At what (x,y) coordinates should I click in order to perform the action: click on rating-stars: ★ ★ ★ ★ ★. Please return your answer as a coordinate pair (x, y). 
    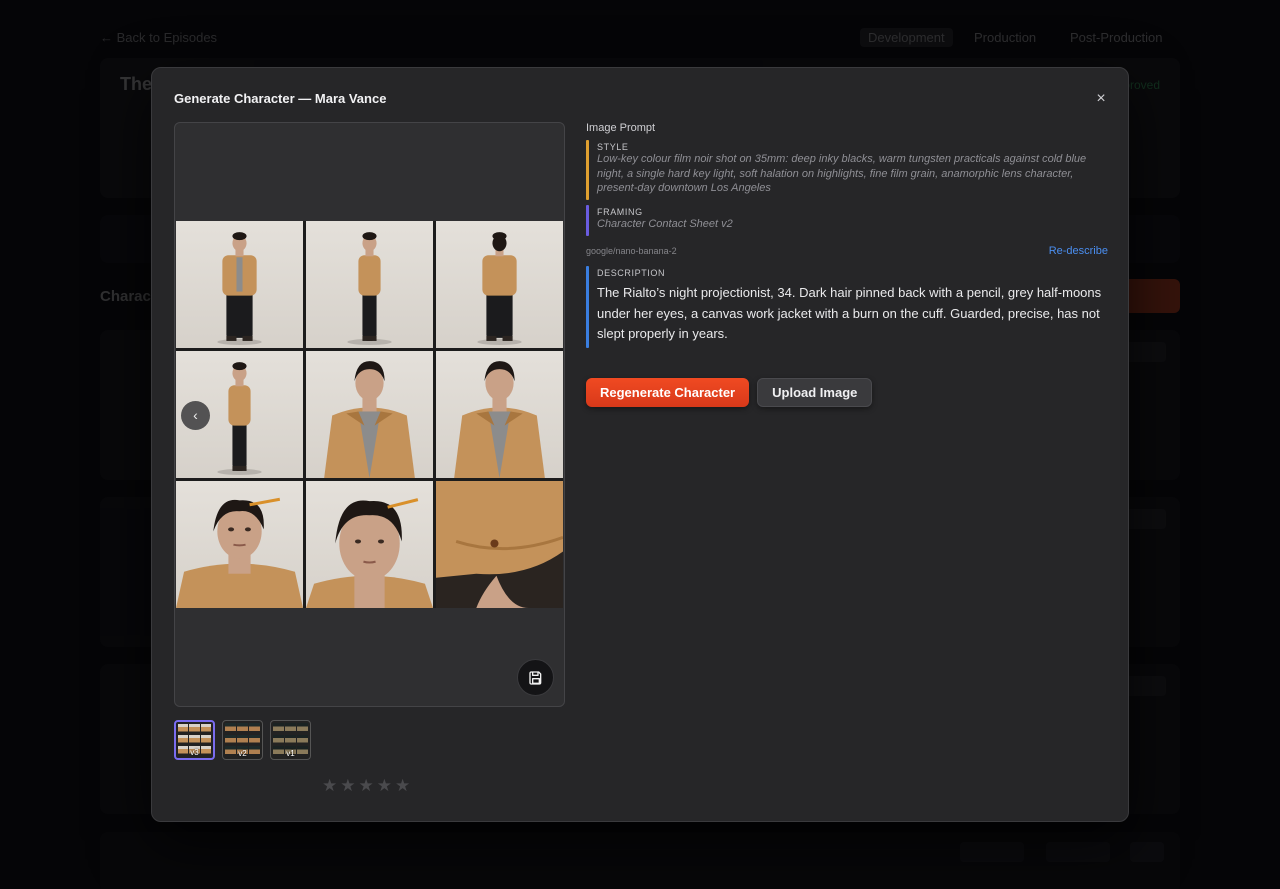
    Looking at the image, I should click on (366, 786).